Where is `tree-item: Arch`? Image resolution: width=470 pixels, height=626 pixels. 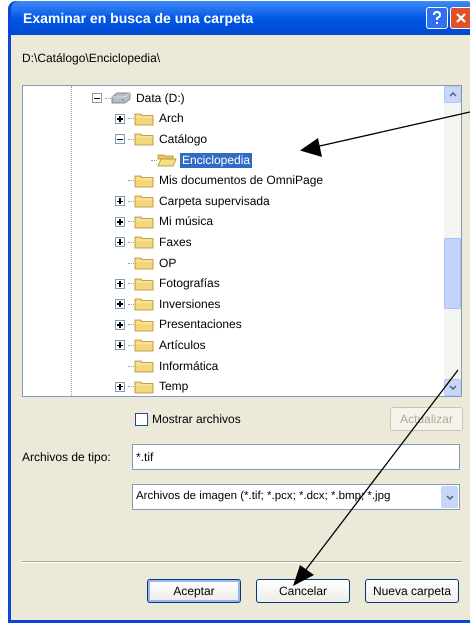
tree-item: Arch is located at coordinates (171, 118).